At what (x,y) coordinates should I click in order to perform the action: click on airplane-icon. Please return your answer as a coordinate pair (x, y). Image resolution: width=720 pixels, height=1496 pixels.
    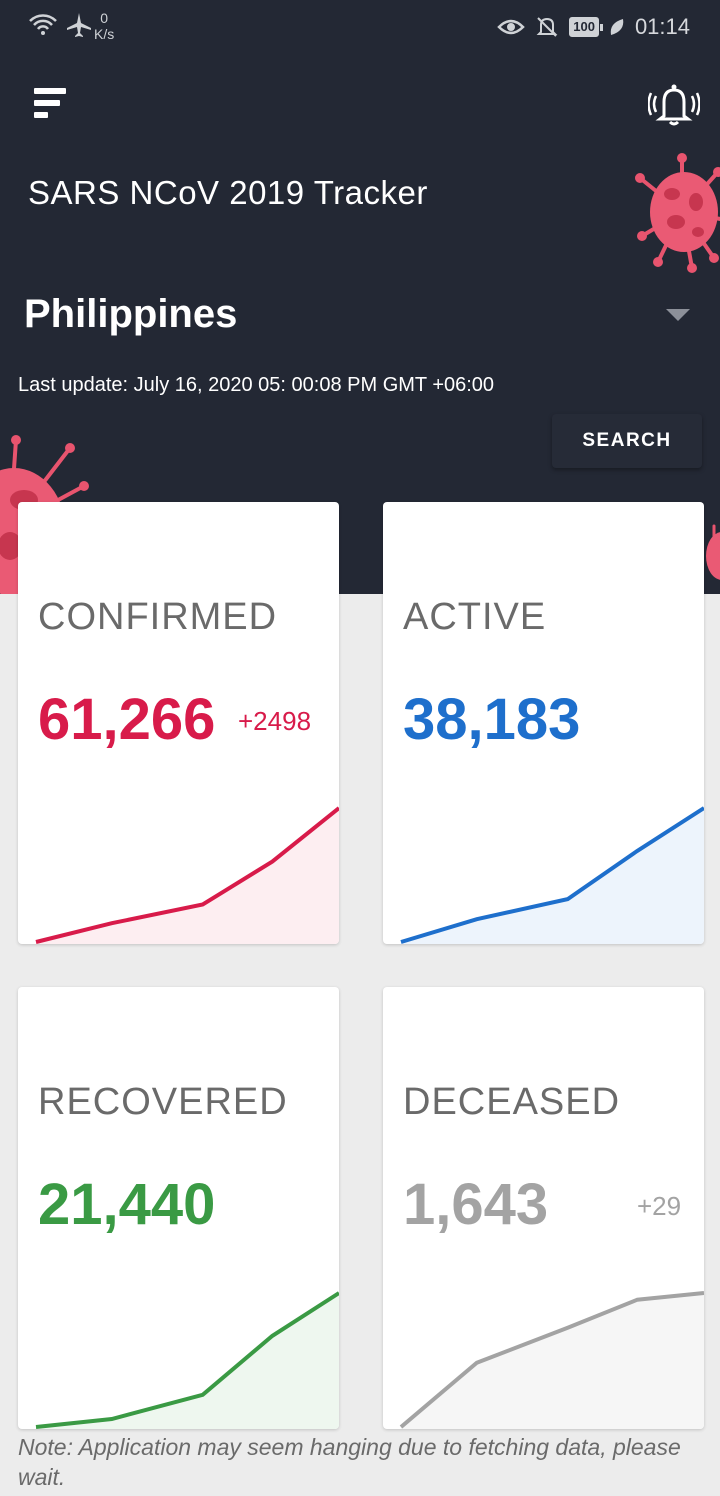
    Looking at the image, I should click on (79, 25).